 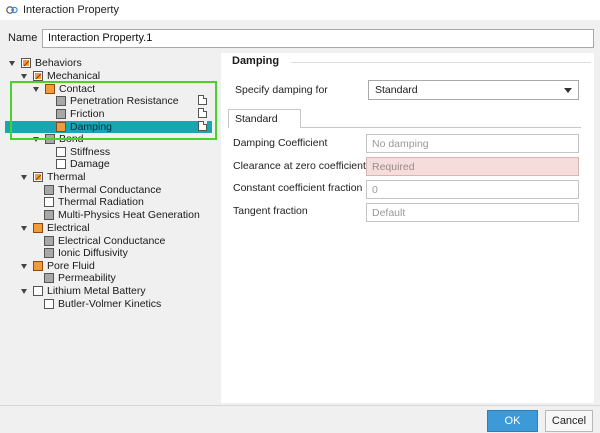 What do you see at coordinates (58, 138) in the screenshot?
I see `tree-item-bond: Bond` at bounding box center [58, 138].